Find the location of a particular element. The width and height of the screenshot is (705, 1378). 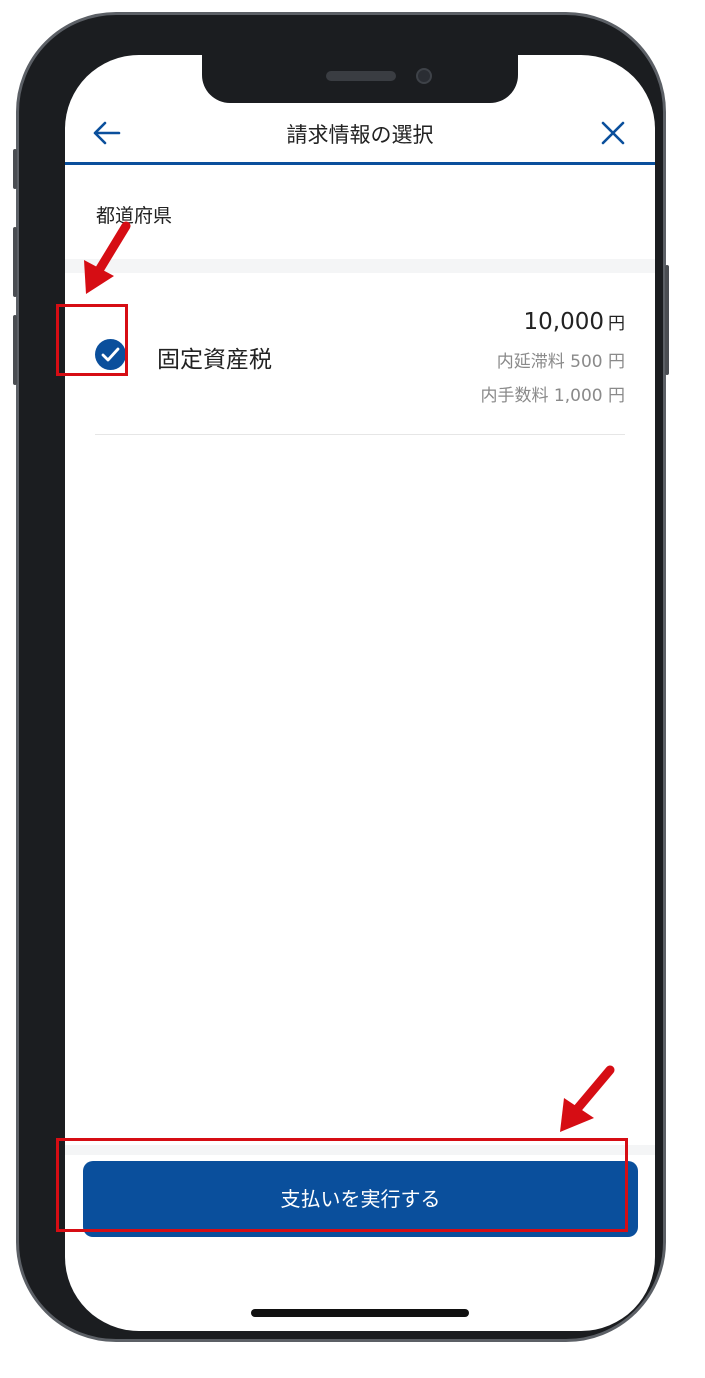

notch is located at coordinates (360, 79).